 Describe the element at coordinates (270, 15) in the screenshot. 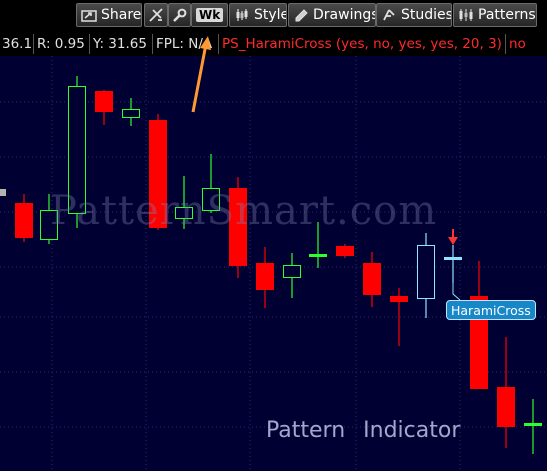

I see `style-label: Style` at that location.